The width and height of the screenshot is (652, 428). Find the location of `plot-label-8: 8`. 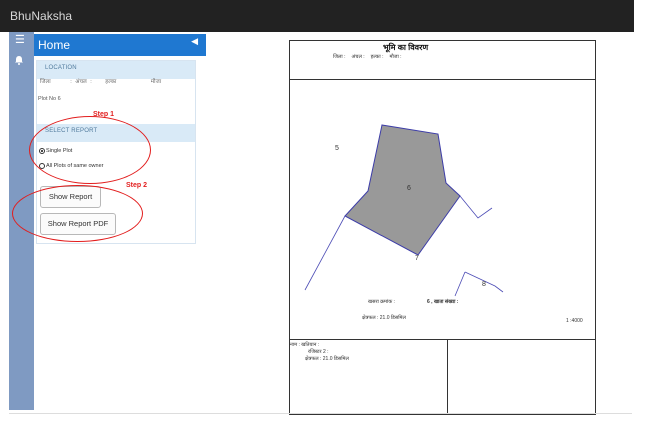

plot-label-8: 8 is located at coordinates (484, 284).